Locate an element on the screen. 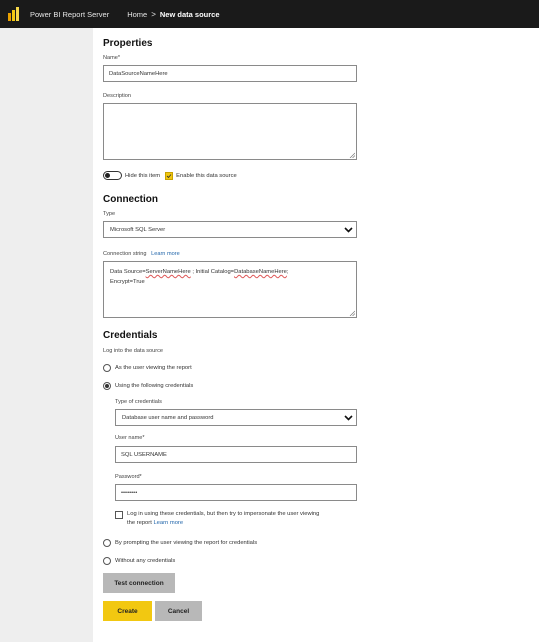 The width and height of the screenshot is (539, 642). as-user-radio is located at coordinates (107, 368).